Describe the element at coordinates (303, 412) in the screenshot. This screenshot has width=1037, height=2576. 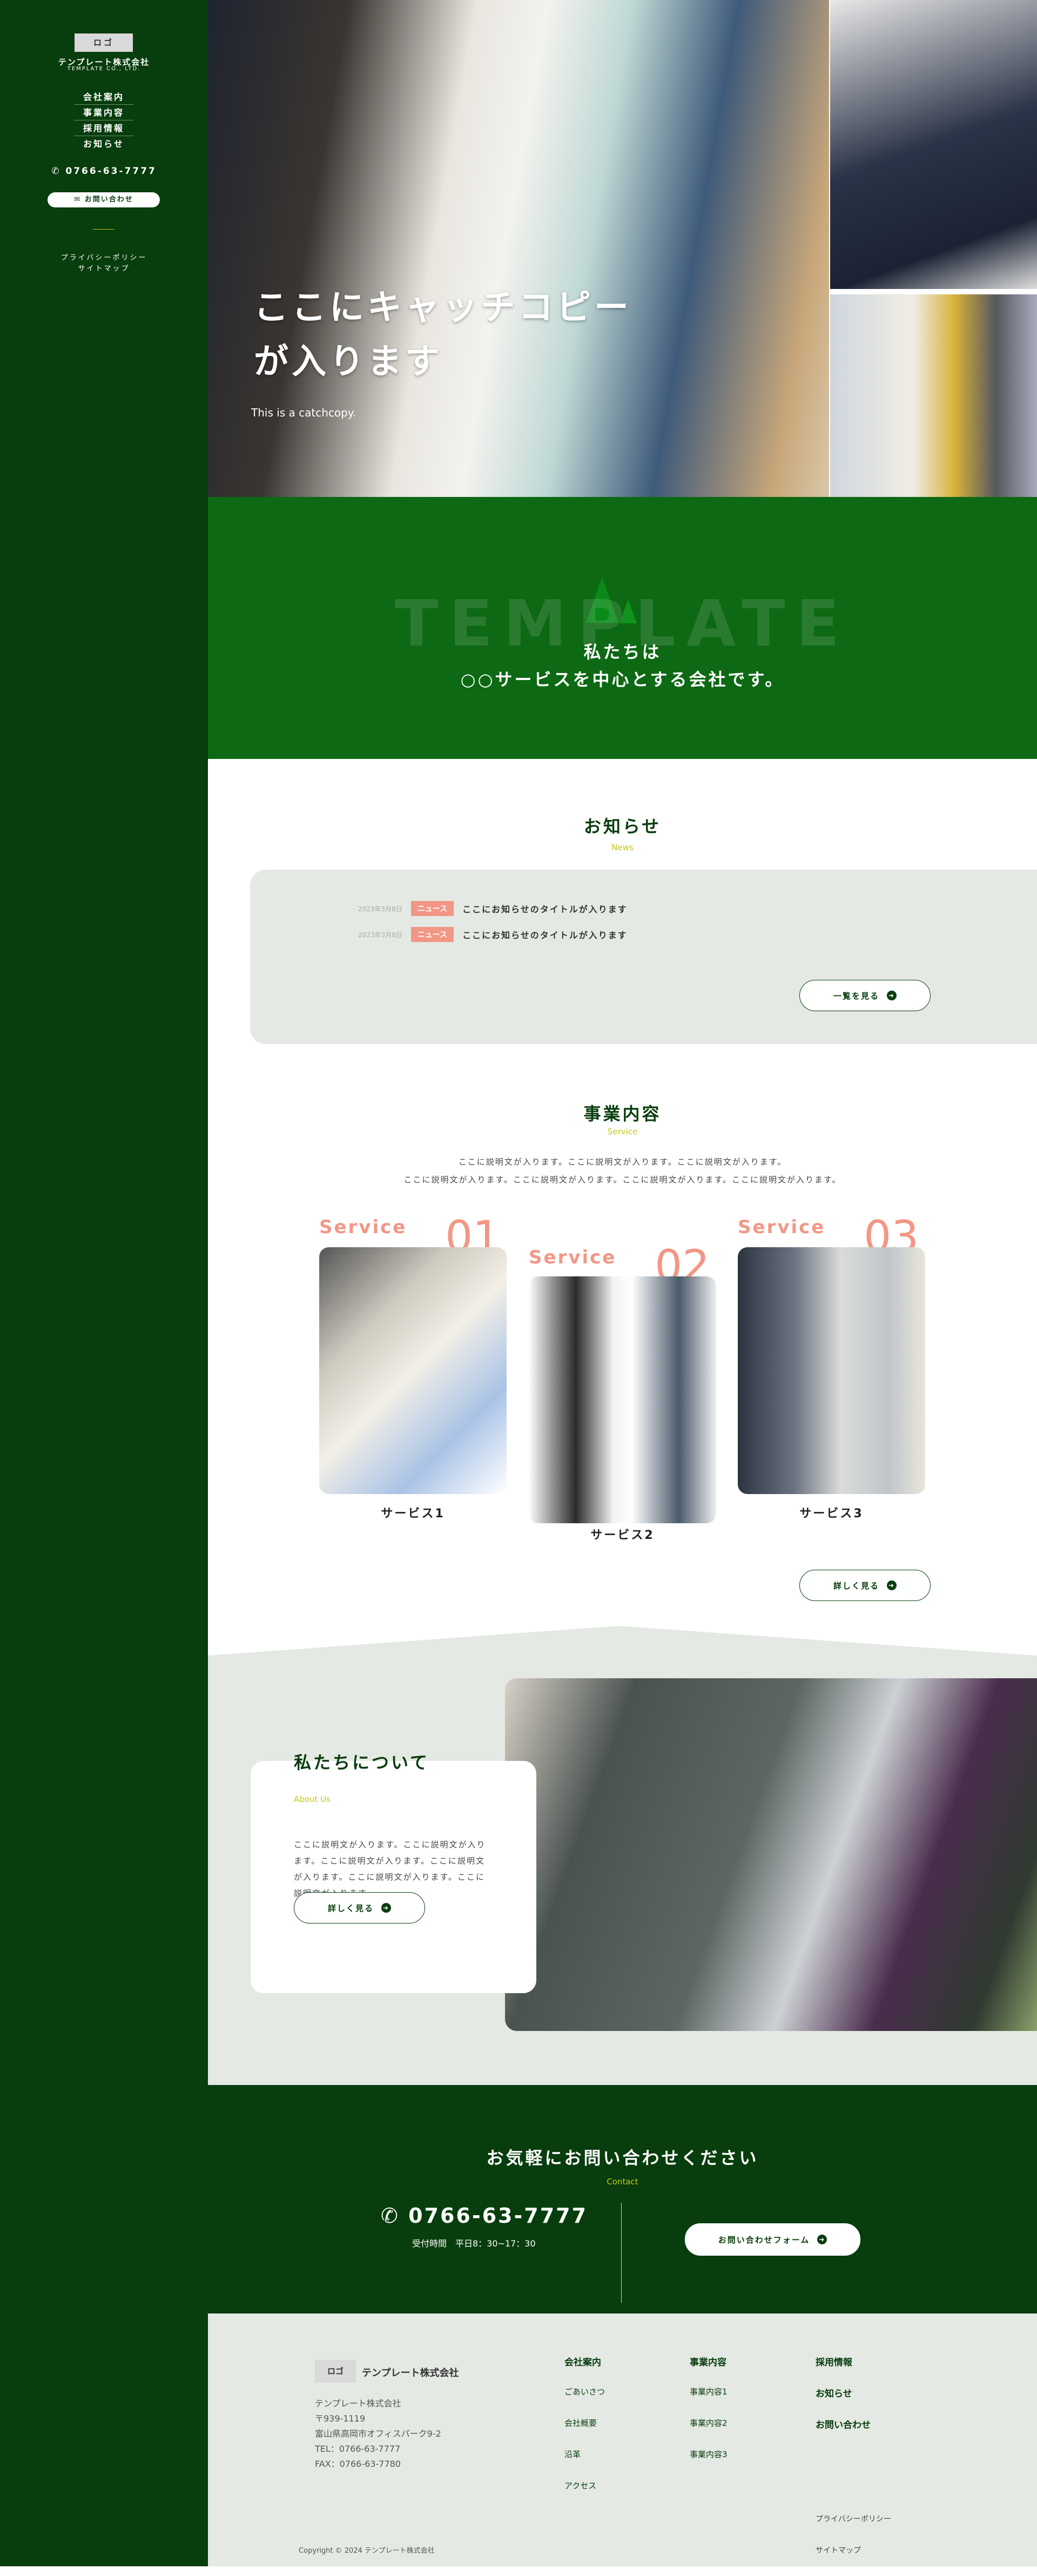
I see `hero-catchcopy-en: This is a catchcopy.` at that location.